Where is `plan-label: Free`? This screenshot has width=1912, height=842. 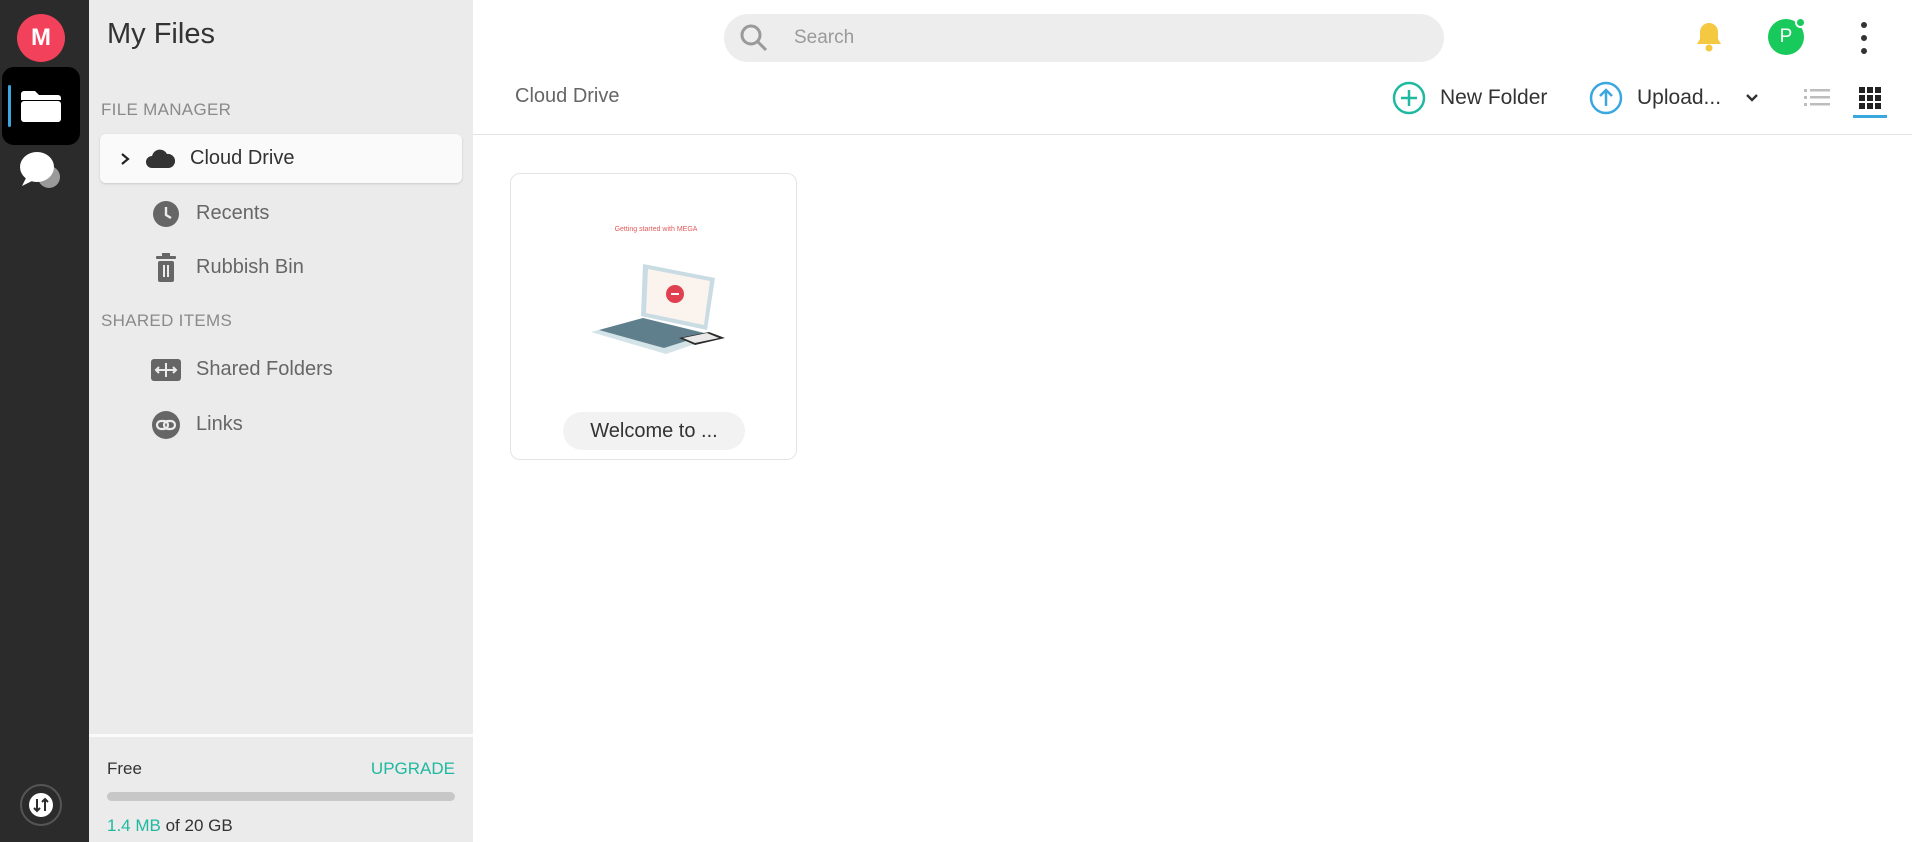
plan-label: Free is located at coordinates (124, 768).